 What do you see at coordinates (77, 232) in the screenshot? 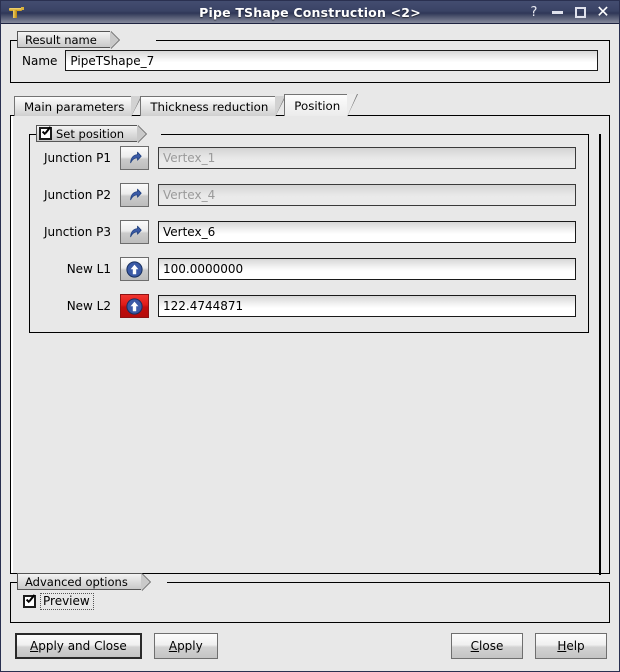
I see `junction-p3-label: Junction P3` at bounding box center [77, 232].